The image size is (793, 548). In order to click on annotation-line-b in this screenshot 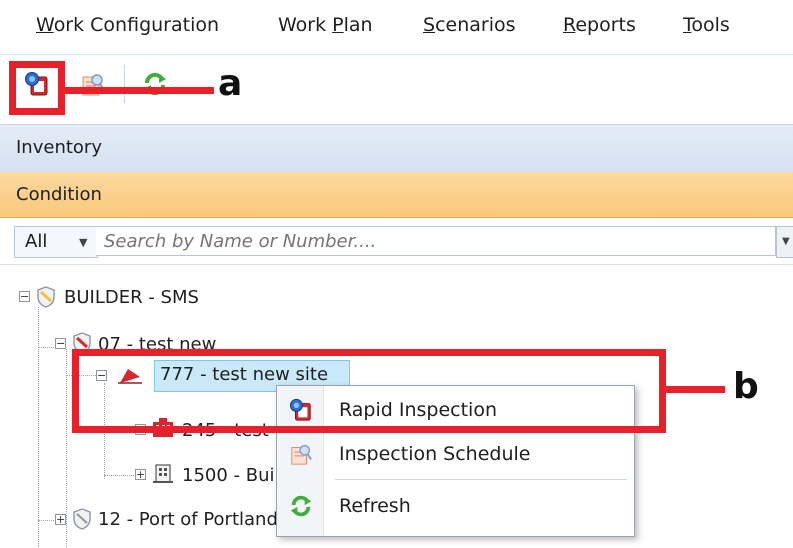, I will do `click(695, 389)`.